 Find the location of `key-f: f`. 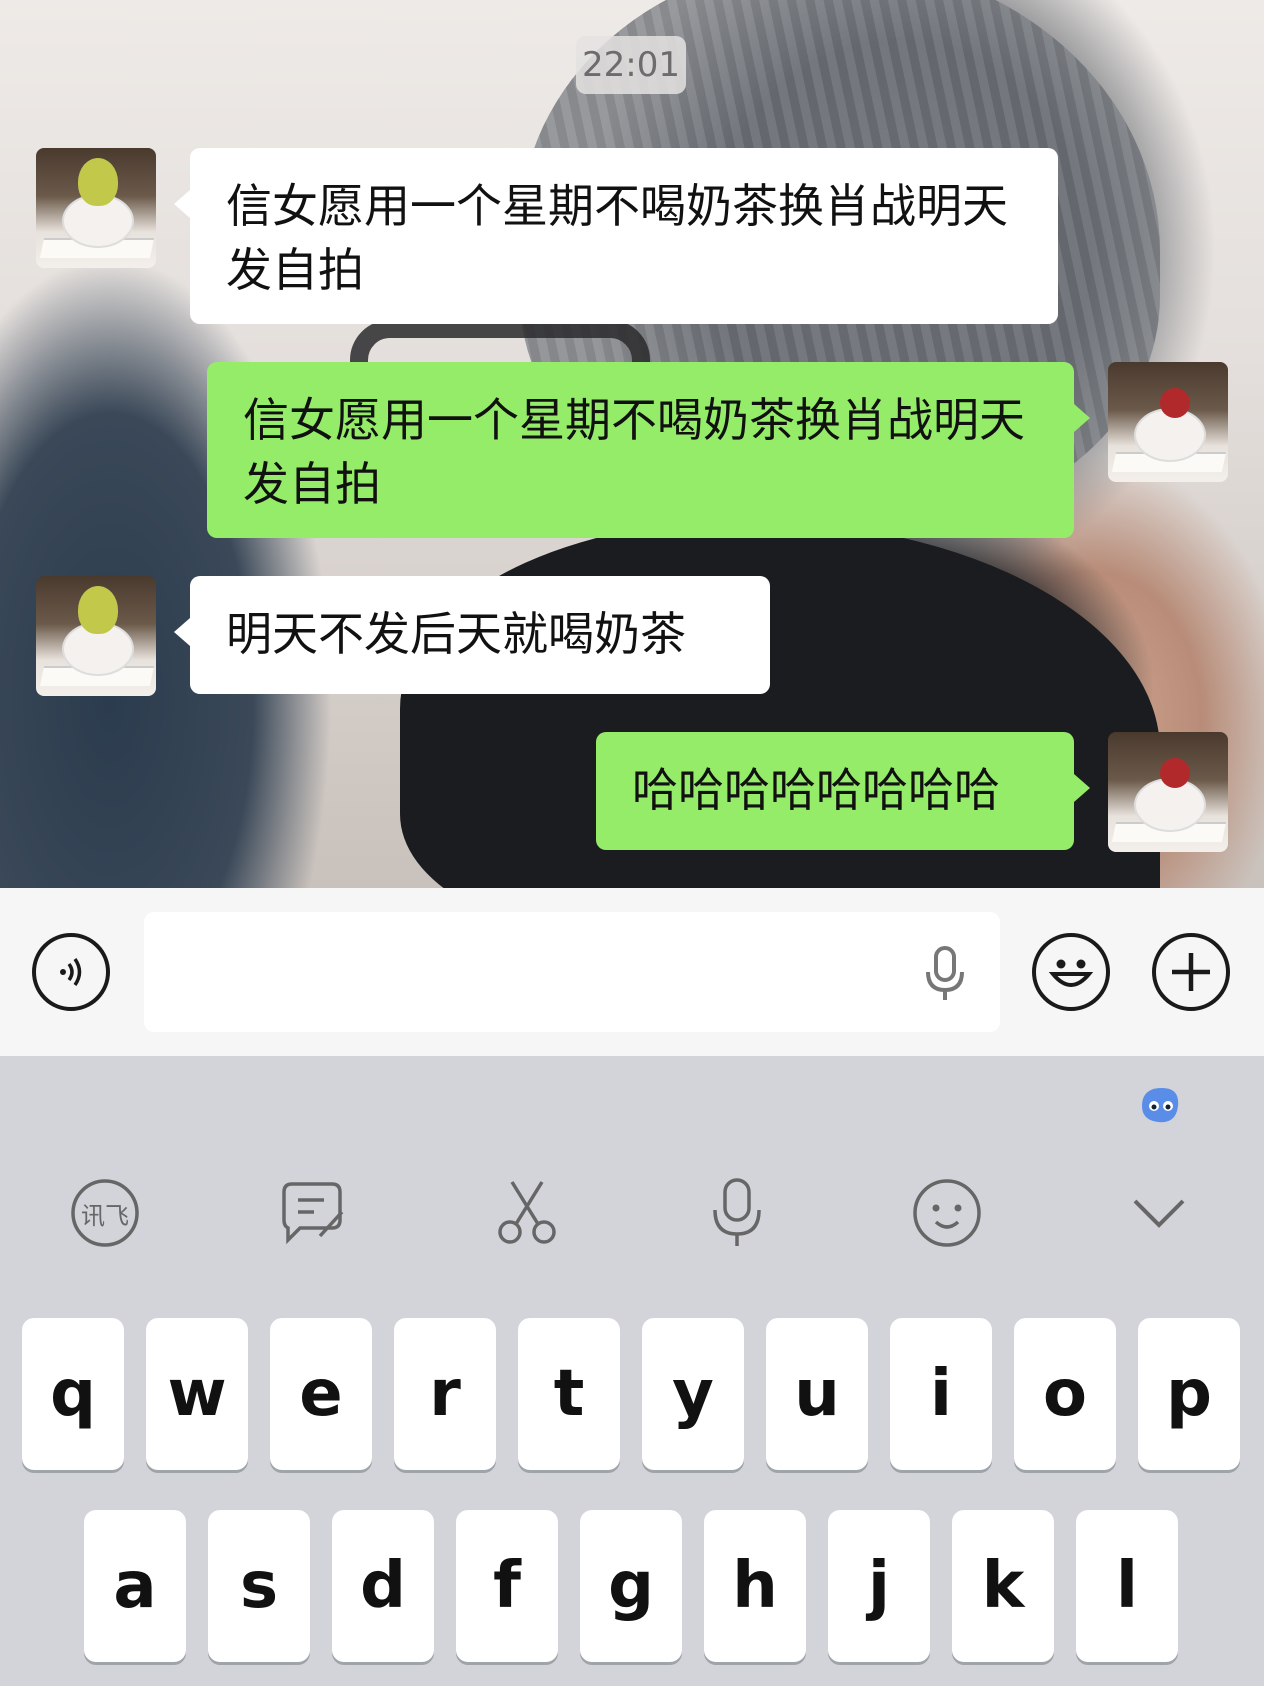

key-f: f is located at coordinates (507, 1586).